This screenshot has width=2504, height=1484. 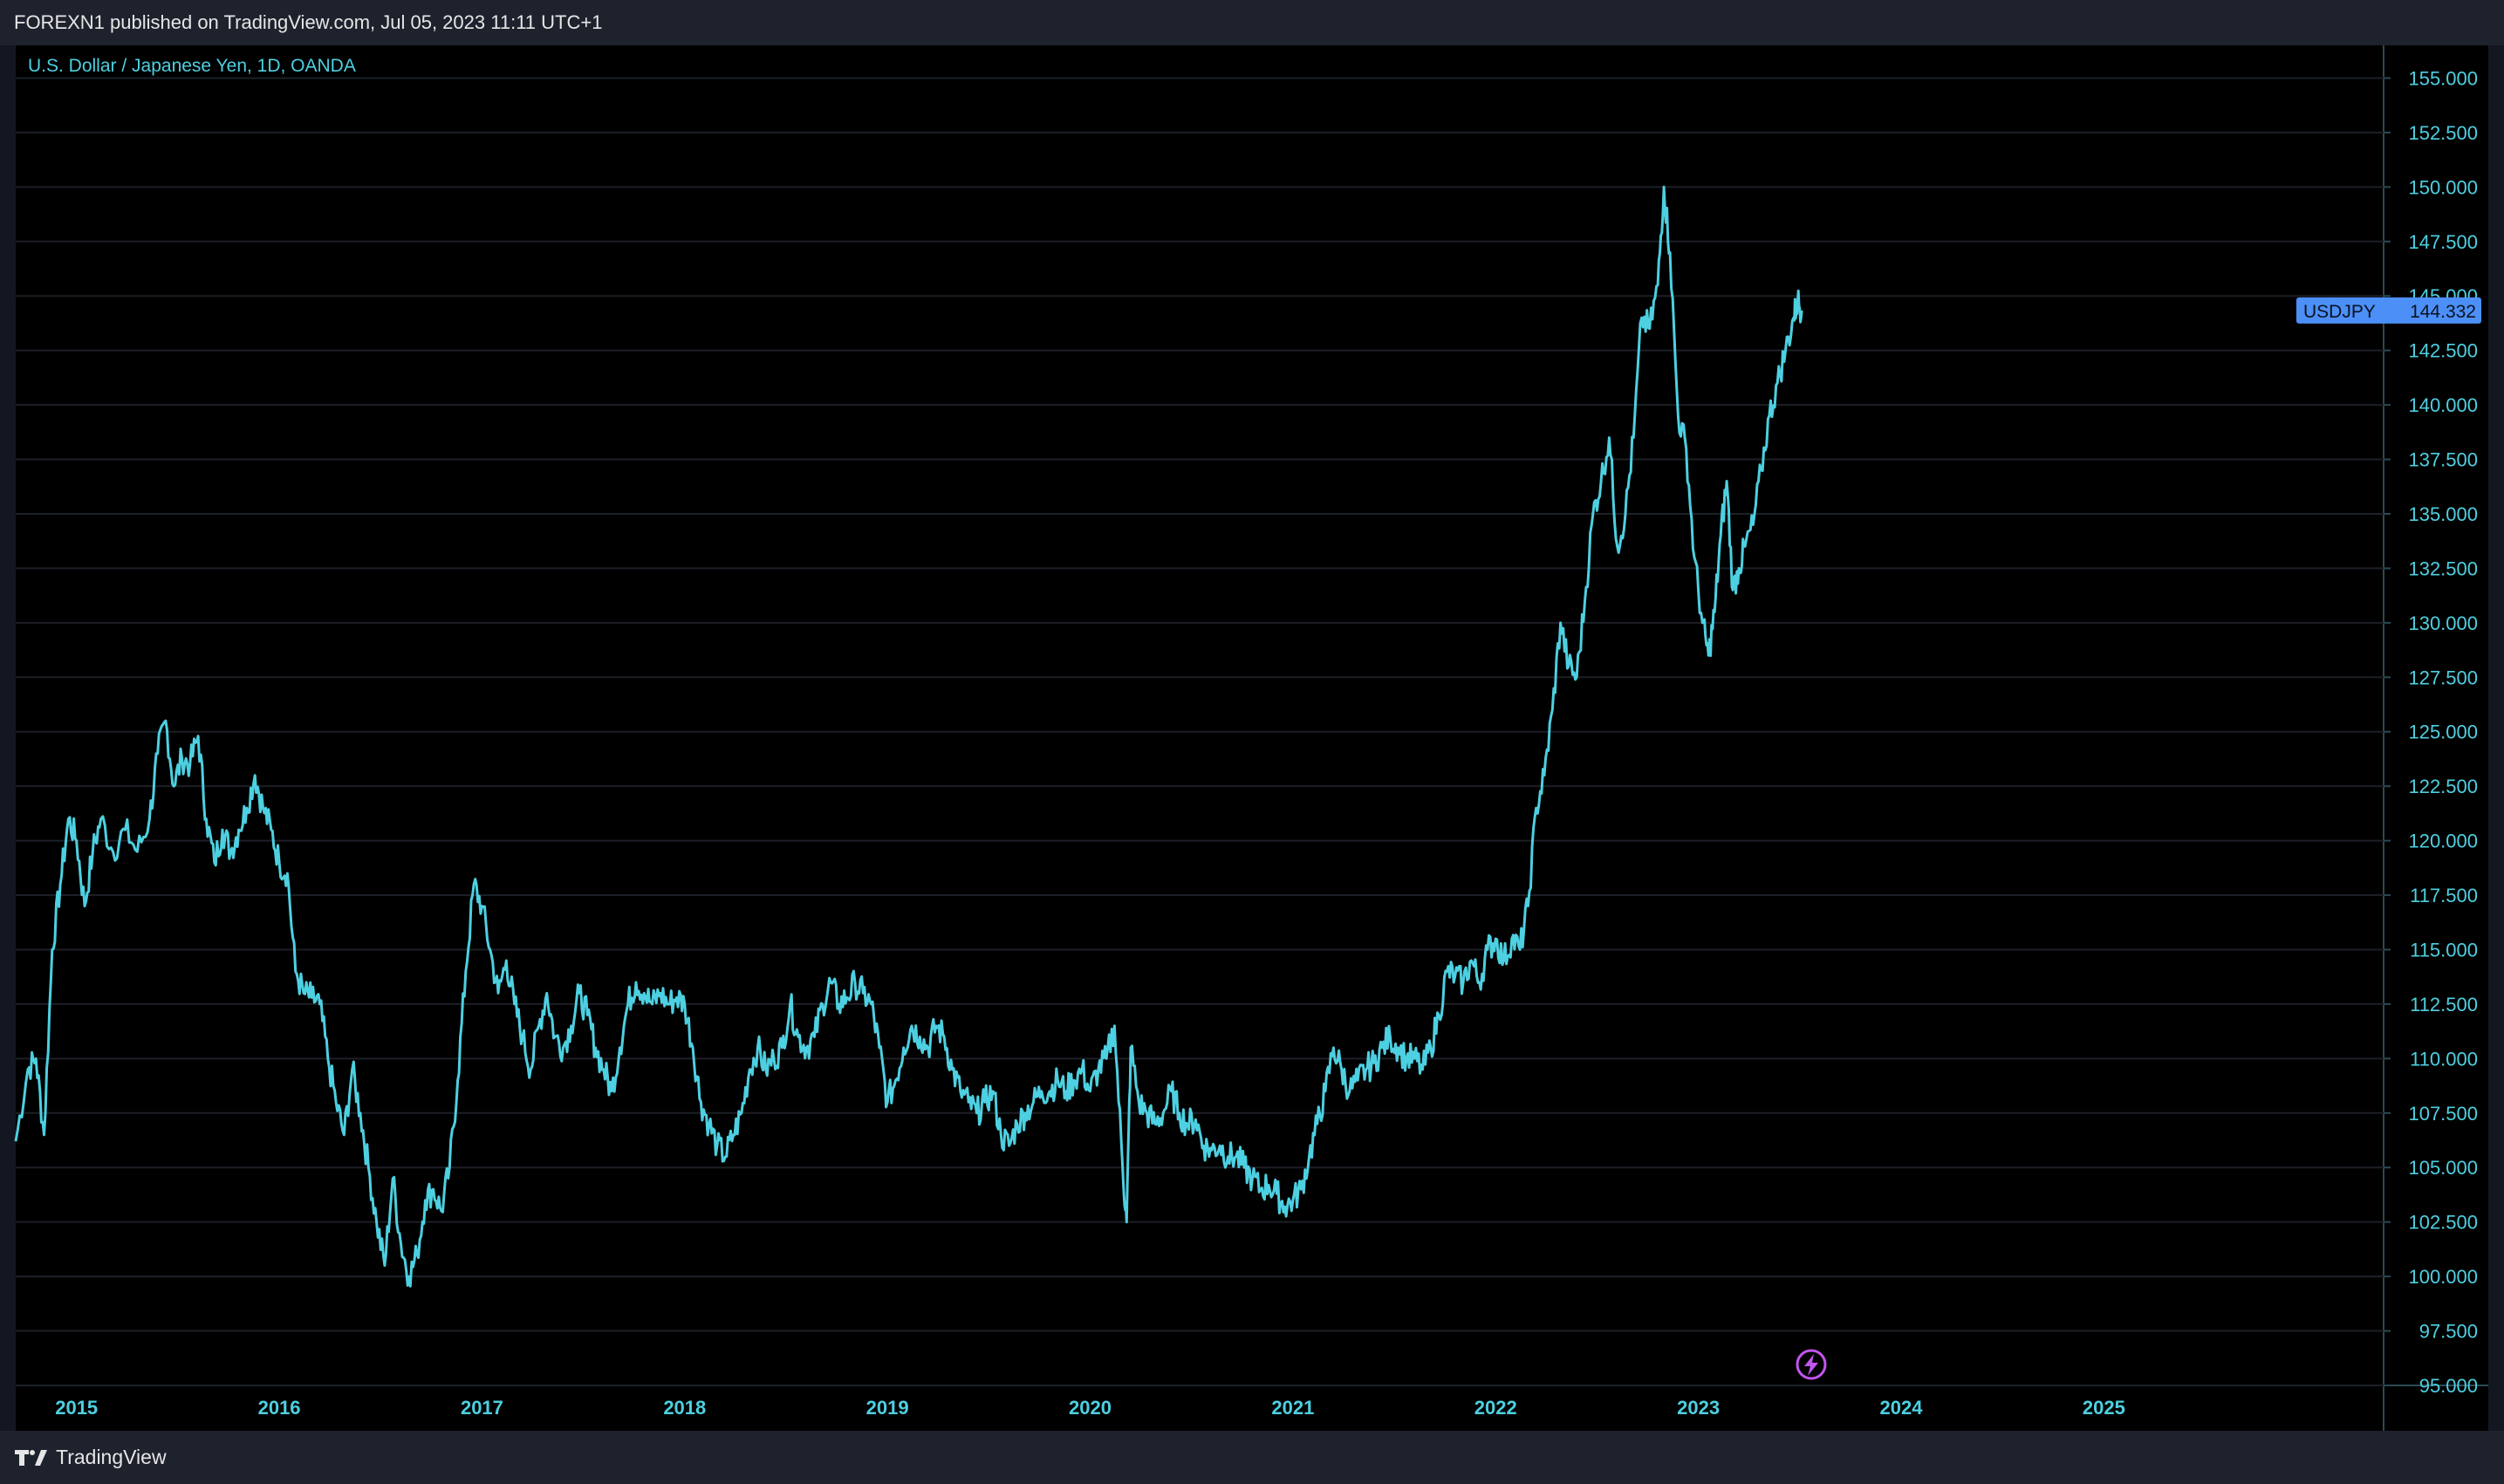 What do you see at coordinates (2443, 514) in the screenshot?
I see `y-tick-label: 135.000` at bounding box center [2443, 514].